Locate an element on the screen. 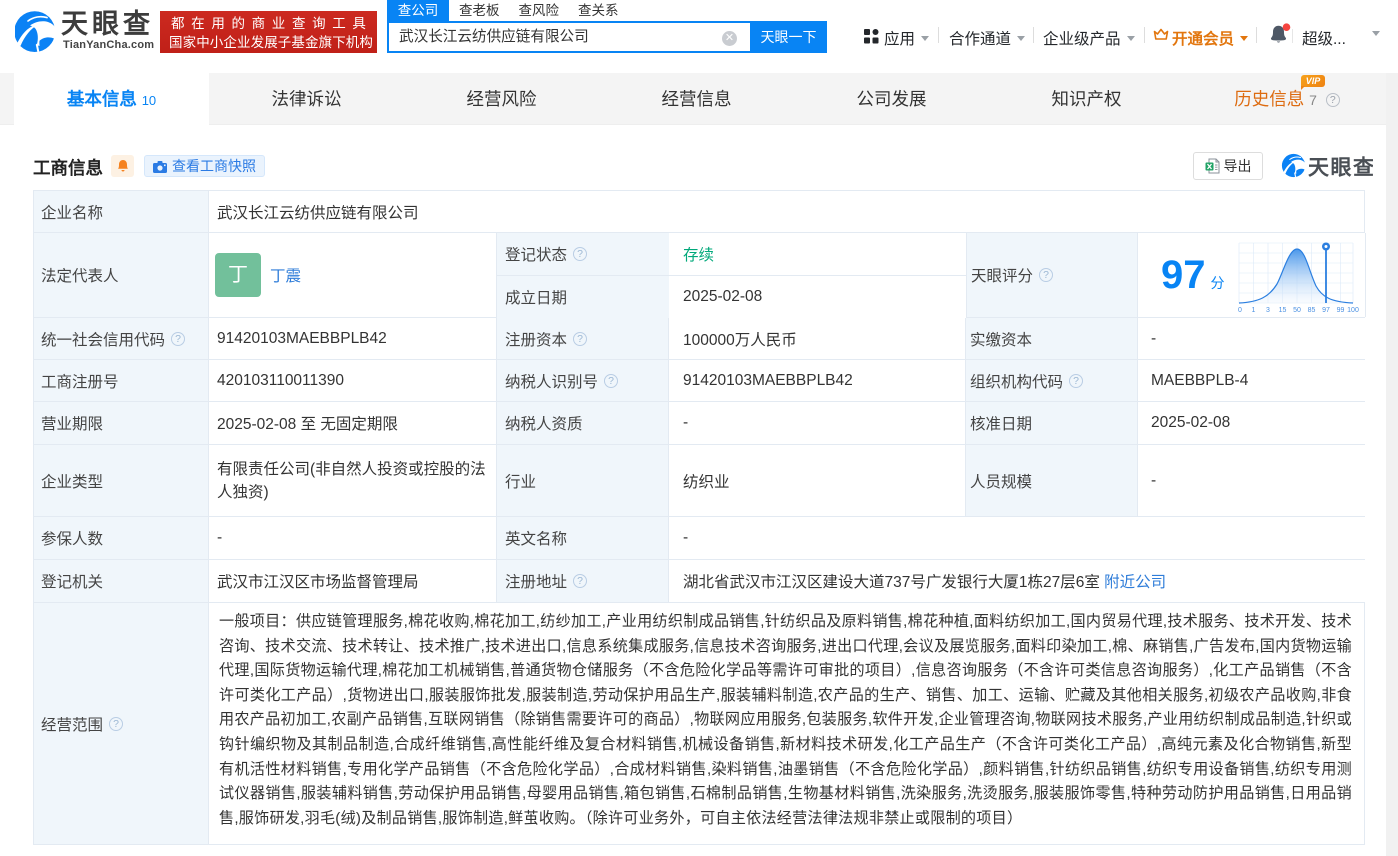 The height and width of the screenshot is (856, 1398). svg-text: 50 is located at coordinates (1297, 310).